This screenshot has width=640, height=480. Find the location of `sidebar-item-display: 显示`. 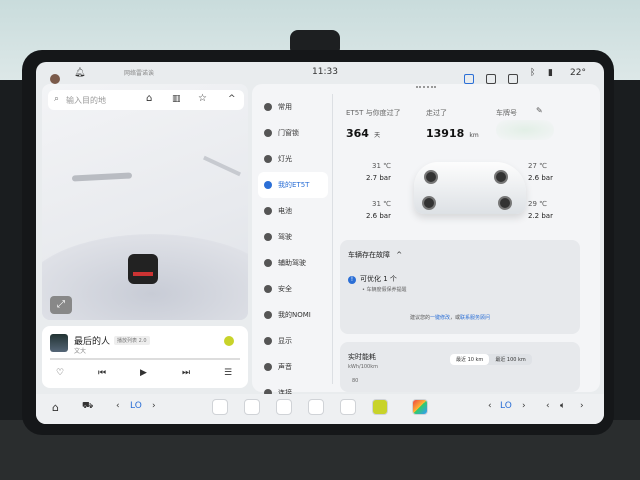

sidebar-item-display: 显示 is located at coordinates (293, 341).